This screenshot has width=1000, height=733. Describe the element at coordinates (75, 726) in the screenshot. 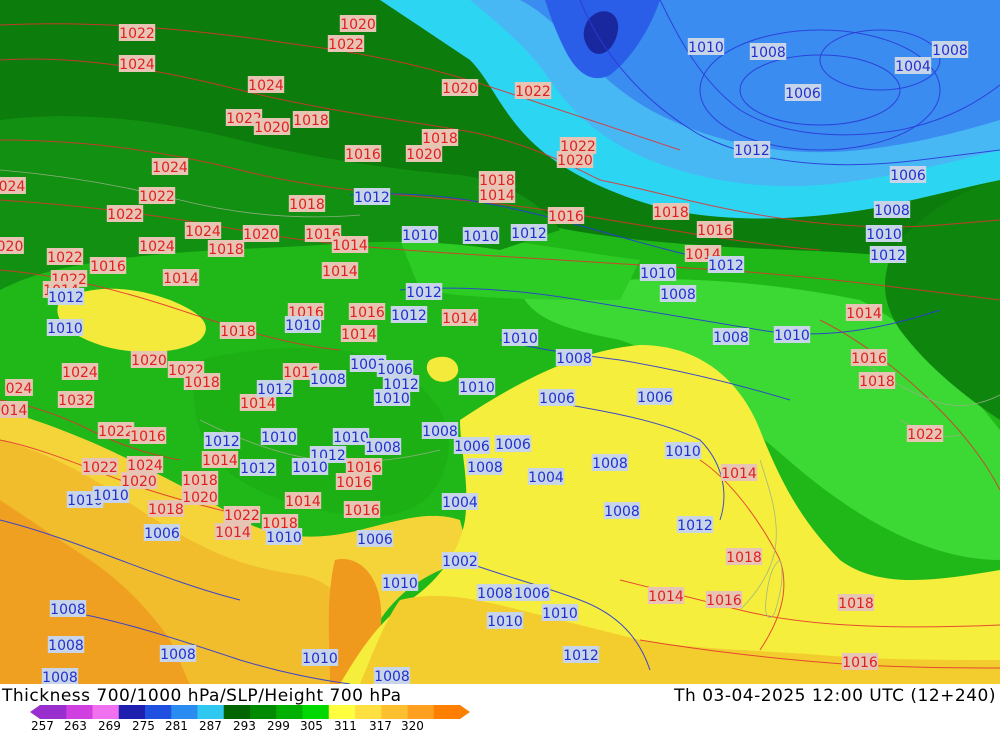

I see `scale-tick-label: 263` at that location.